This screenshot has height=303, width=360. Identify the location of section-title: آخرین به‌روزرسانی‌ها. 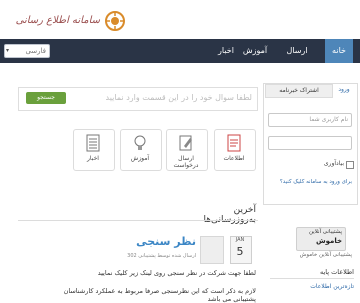
(230, 215).